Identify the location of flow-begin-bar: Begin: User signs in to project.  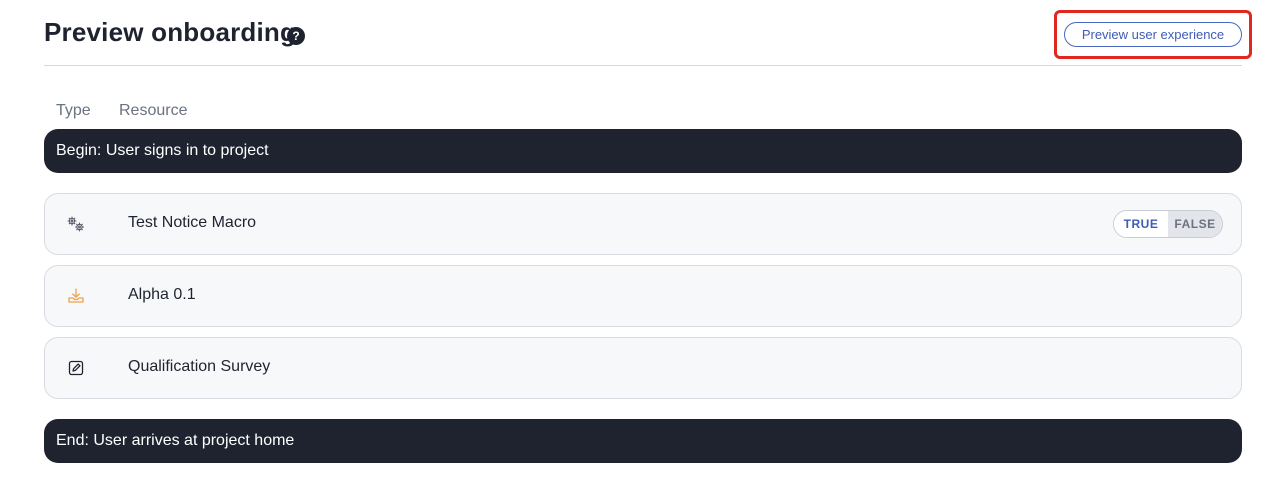
(643, 151).